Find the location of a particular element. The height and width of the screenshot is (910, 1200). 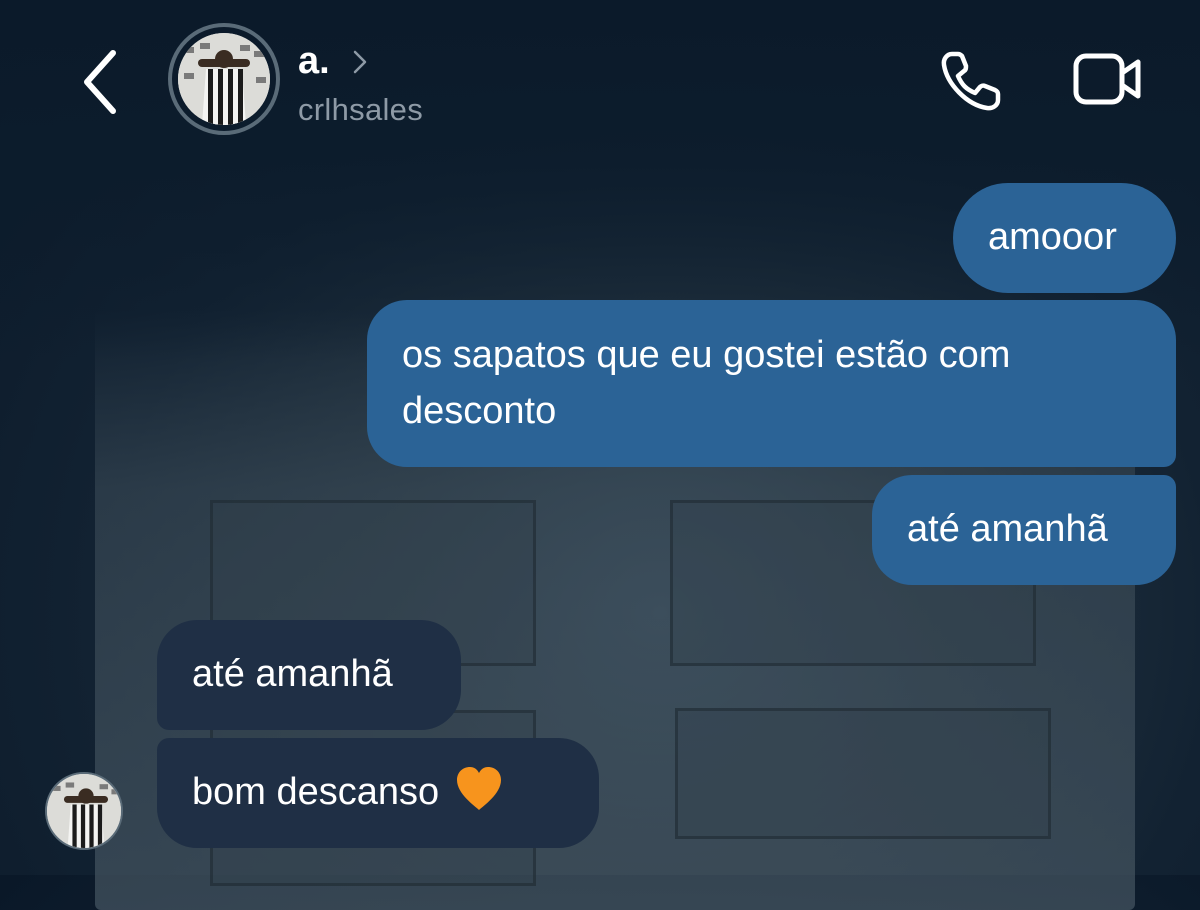

chevron-left-icon is located at coordinates (100, 82).